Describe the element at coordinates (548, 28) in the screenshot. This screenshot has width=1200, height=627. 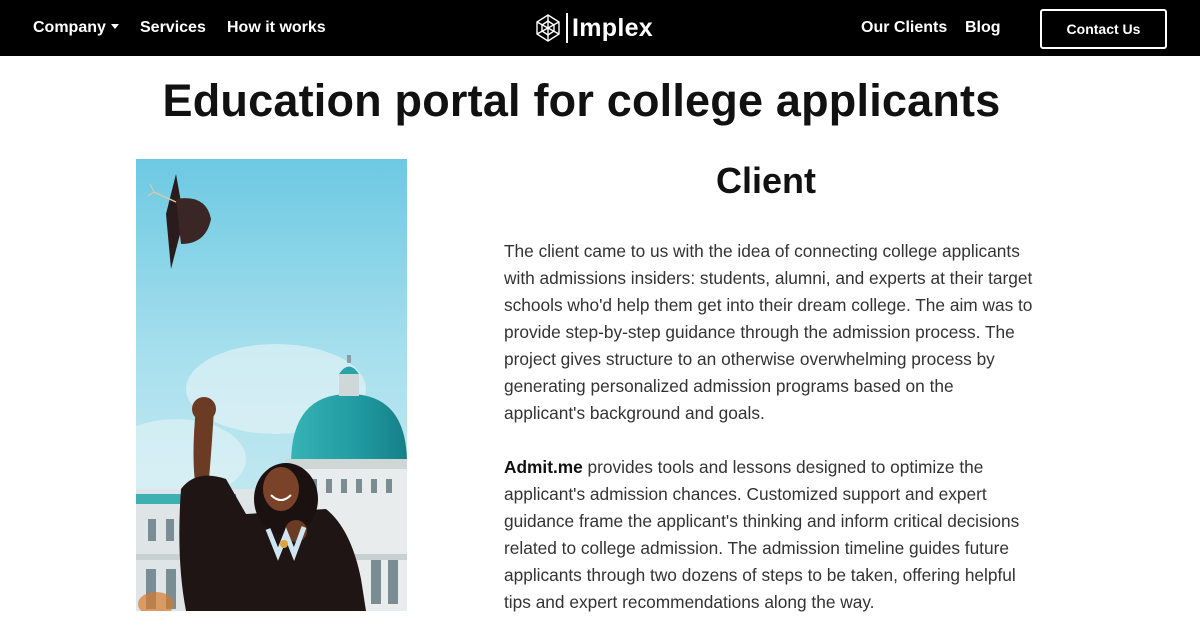
I see `implex-logo-icon` at that location.